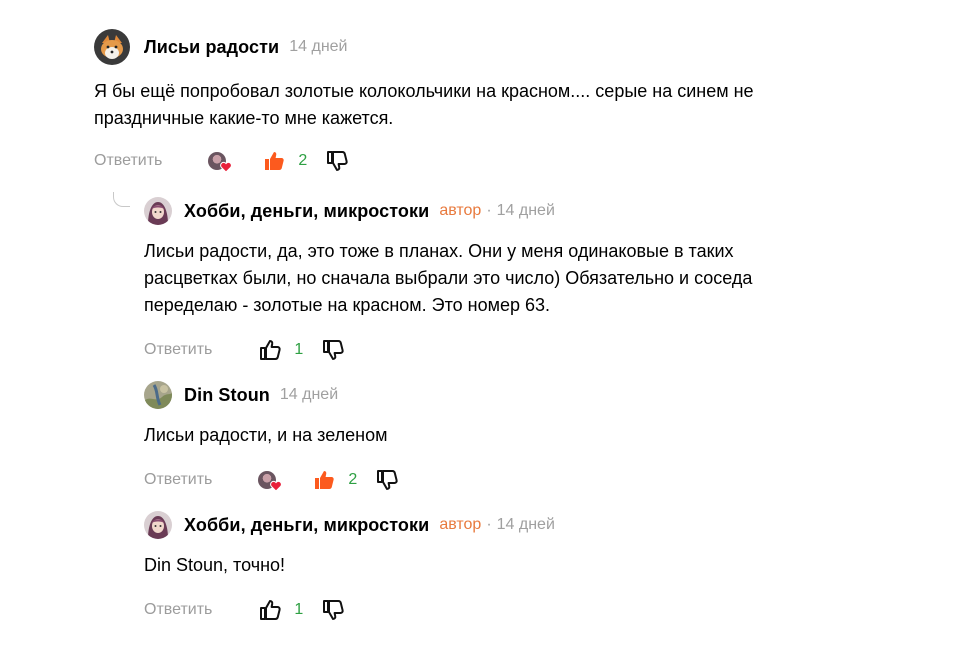 Image resolution: width=957 pixels, height=650 pixels. Describe the element at coordinates (424, 47) in the screenshot. I see `comment-header: Лисьи радости 14 дней` at that location.